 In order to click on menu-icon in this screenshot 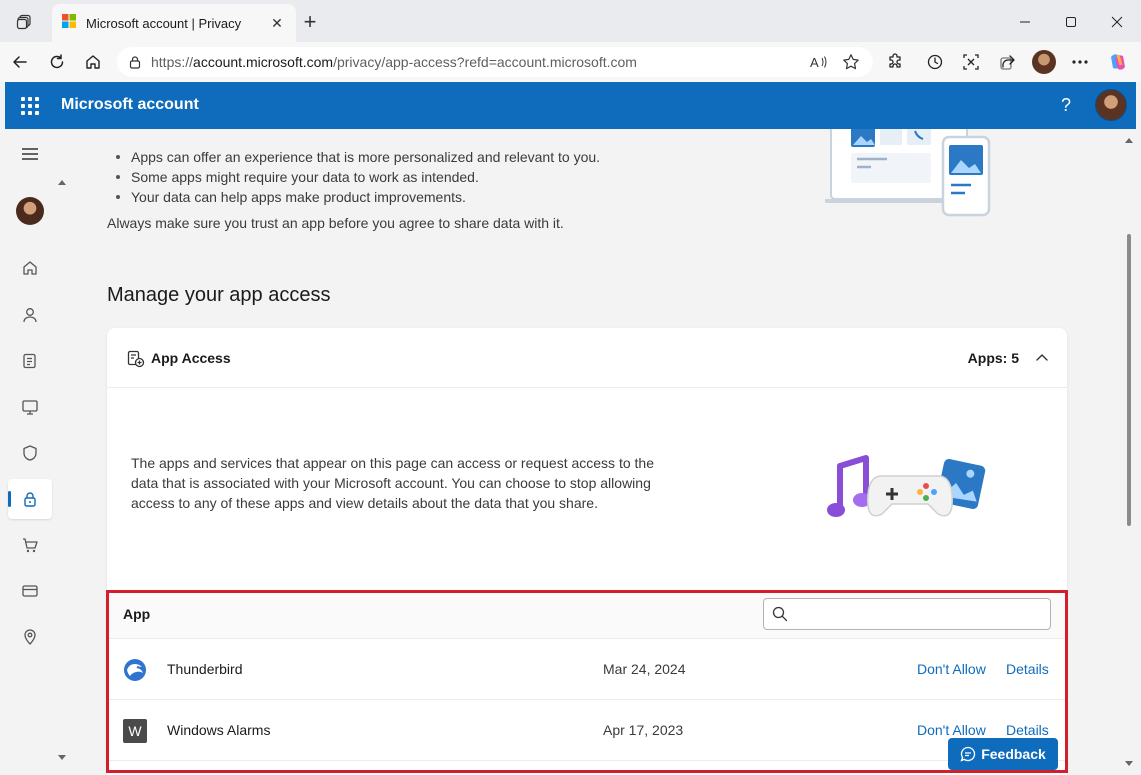, I will do `click(30, 154)`.